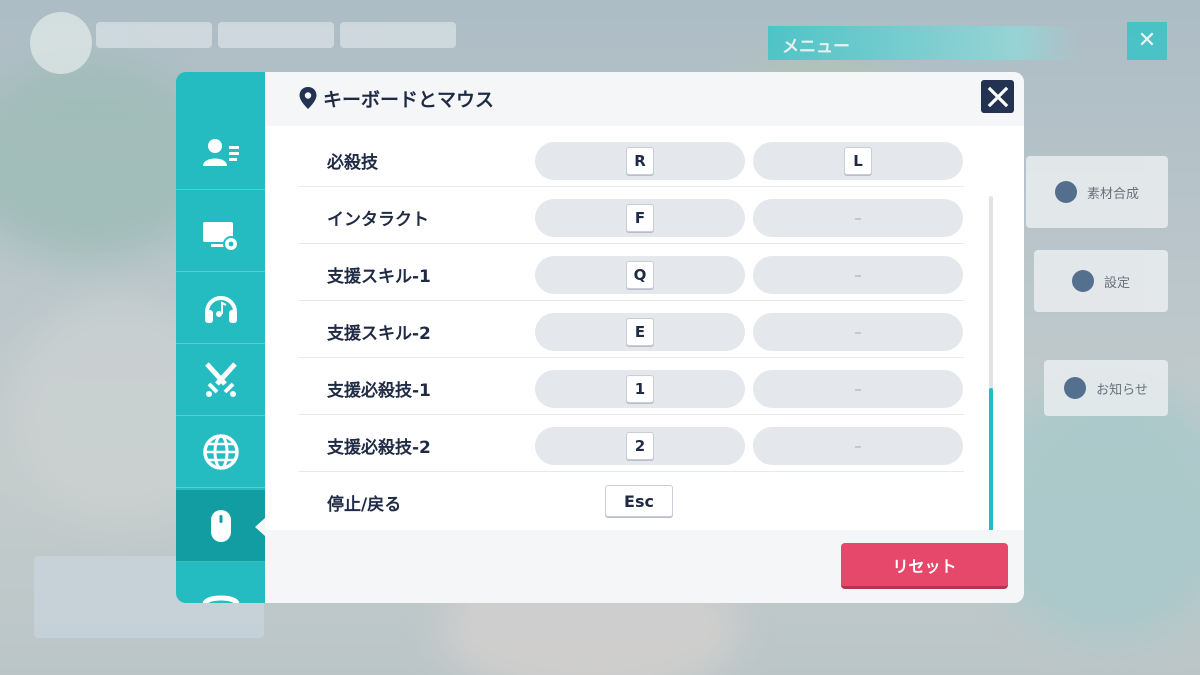  I want to click on gamepad-icon, so click(220, 599).